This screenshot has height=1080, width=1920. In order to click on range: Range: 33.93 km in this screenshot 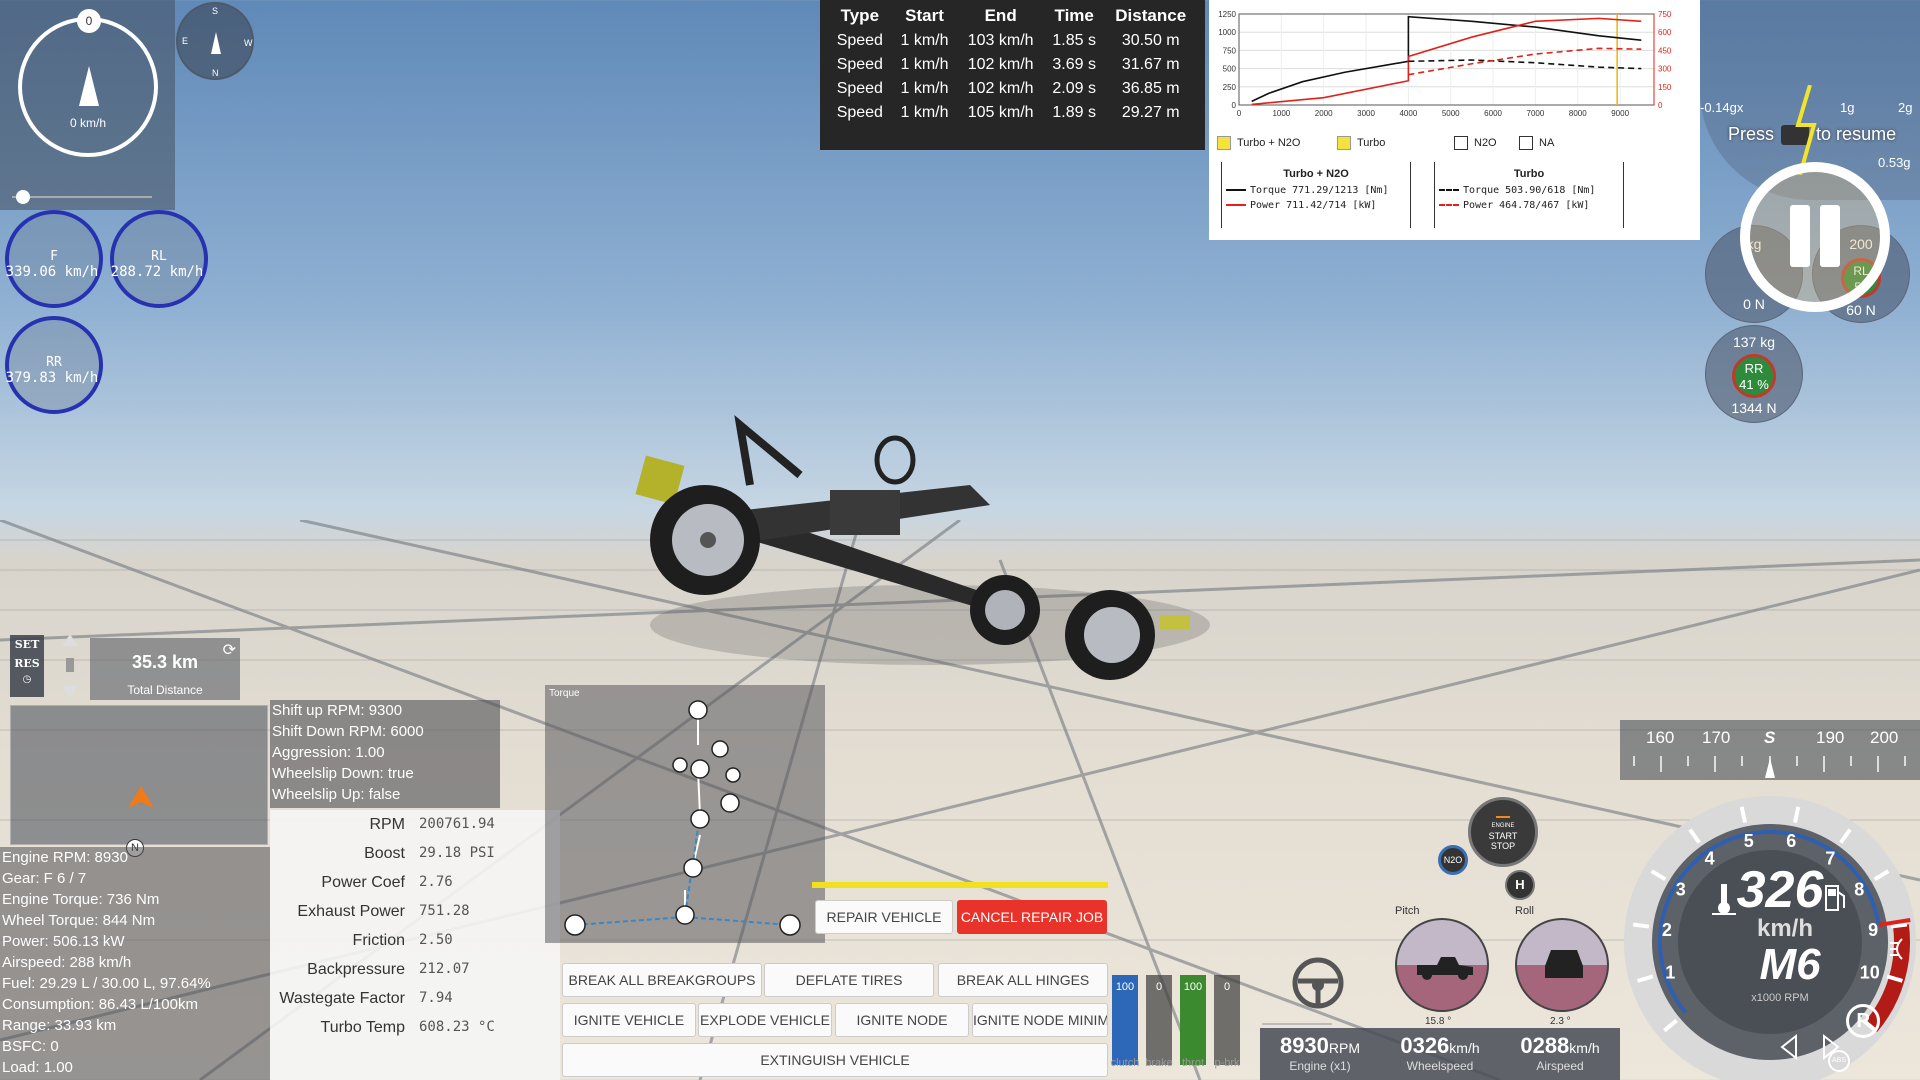, I will do `click(59, 1025)`.